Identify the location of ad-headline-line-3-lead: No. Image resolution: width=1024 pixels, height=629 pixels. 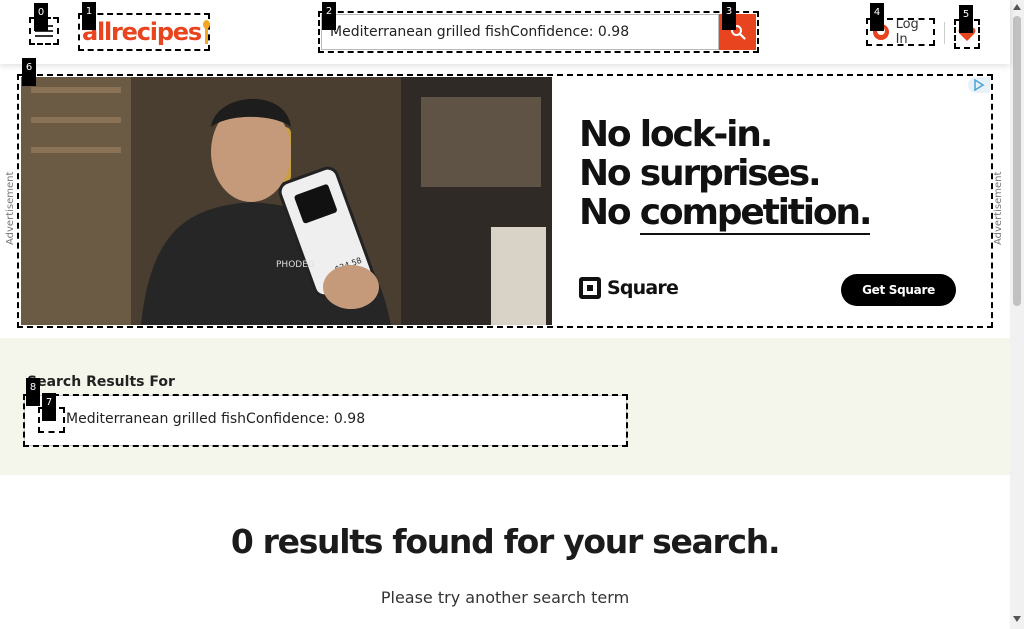
(609, 212).